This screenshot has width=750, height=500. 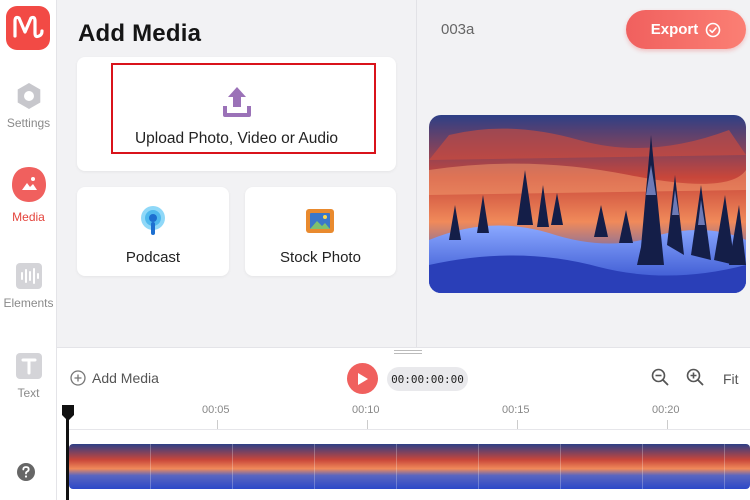 I want to click on play-button, so click(x=362, y=378).